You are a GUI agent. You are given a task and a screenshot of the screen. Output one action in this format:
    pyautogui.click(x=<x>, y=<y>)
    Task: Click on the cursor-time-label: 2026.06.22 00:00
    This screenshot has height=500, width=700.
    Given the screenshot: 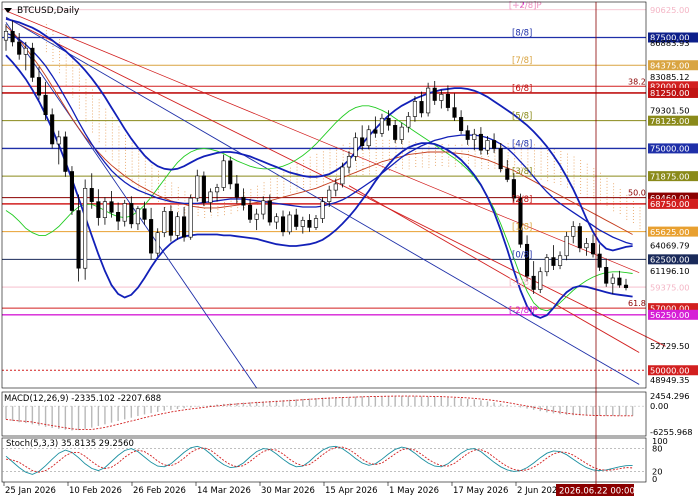 What is the action you would take?
    pyautogui.click(x=597, y=492)
    